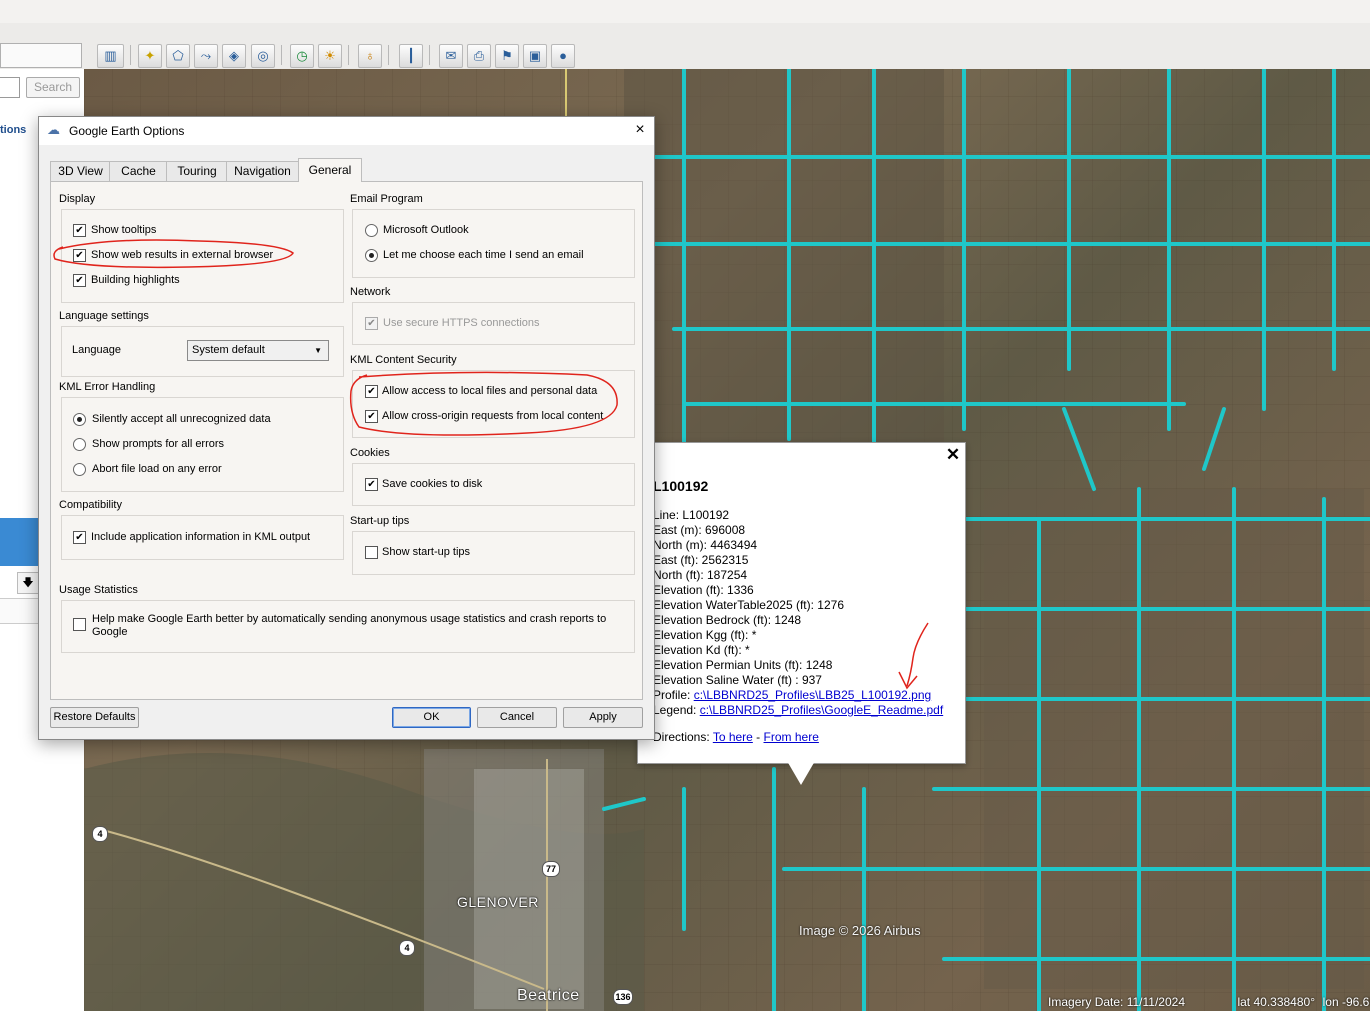  I want to click on annotation-arrow, so click(913, 656).